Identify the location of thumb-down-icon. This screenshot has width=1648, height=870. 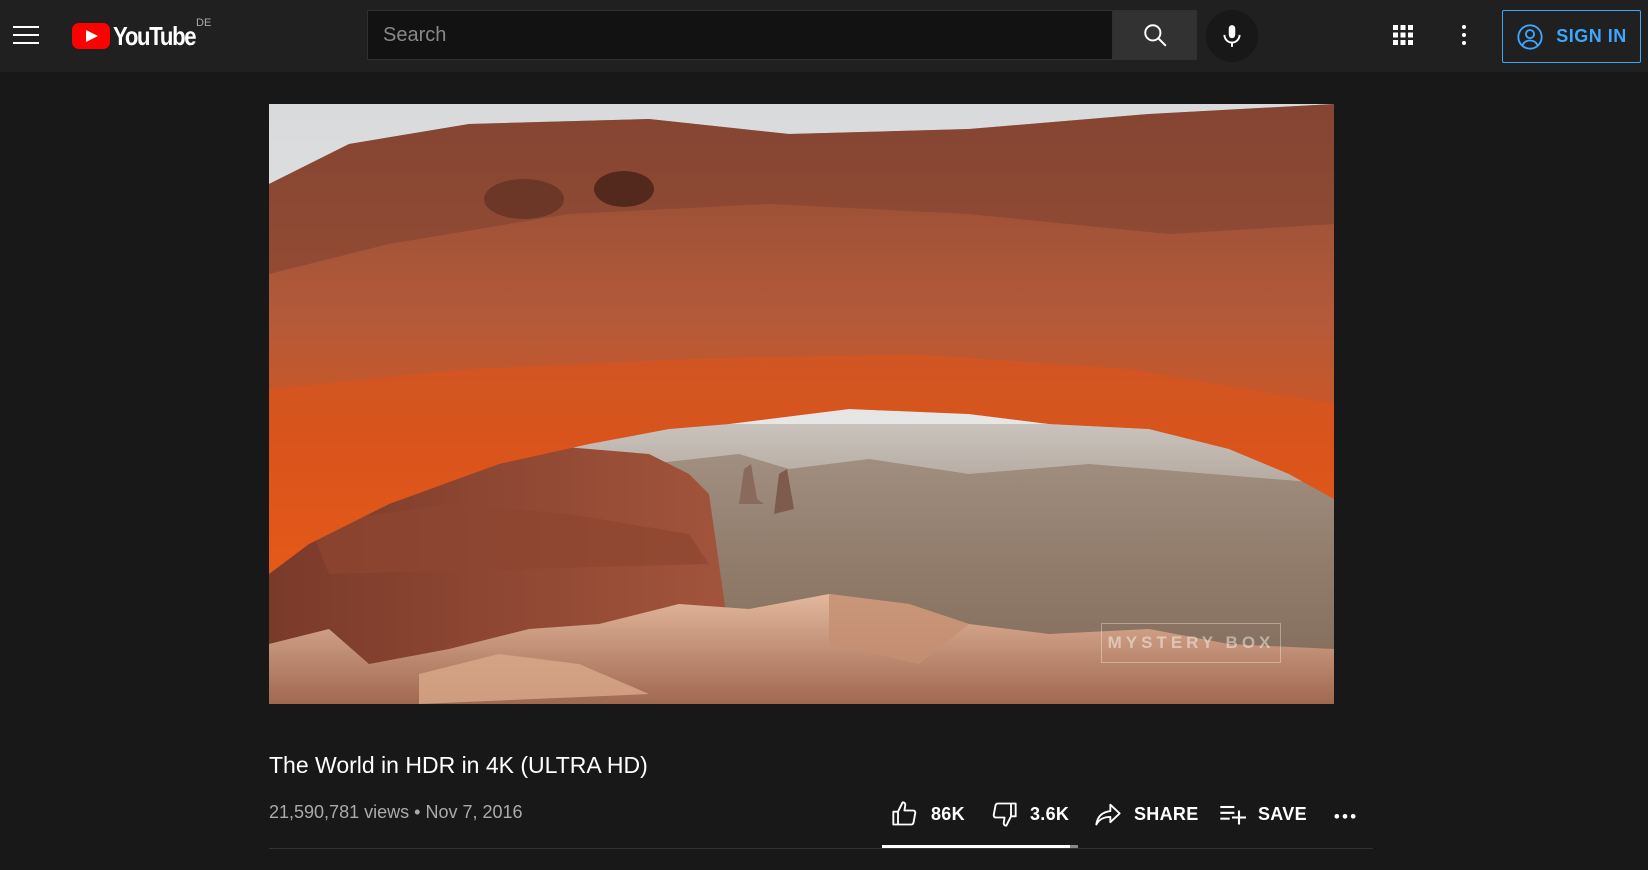
(1004, 814).